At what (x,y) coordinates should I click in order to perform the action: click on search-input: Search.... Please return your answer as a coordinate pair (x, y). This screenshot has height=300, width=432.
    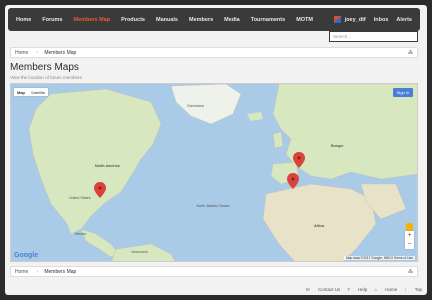
    Looking at the image, I should click on (373, 36).